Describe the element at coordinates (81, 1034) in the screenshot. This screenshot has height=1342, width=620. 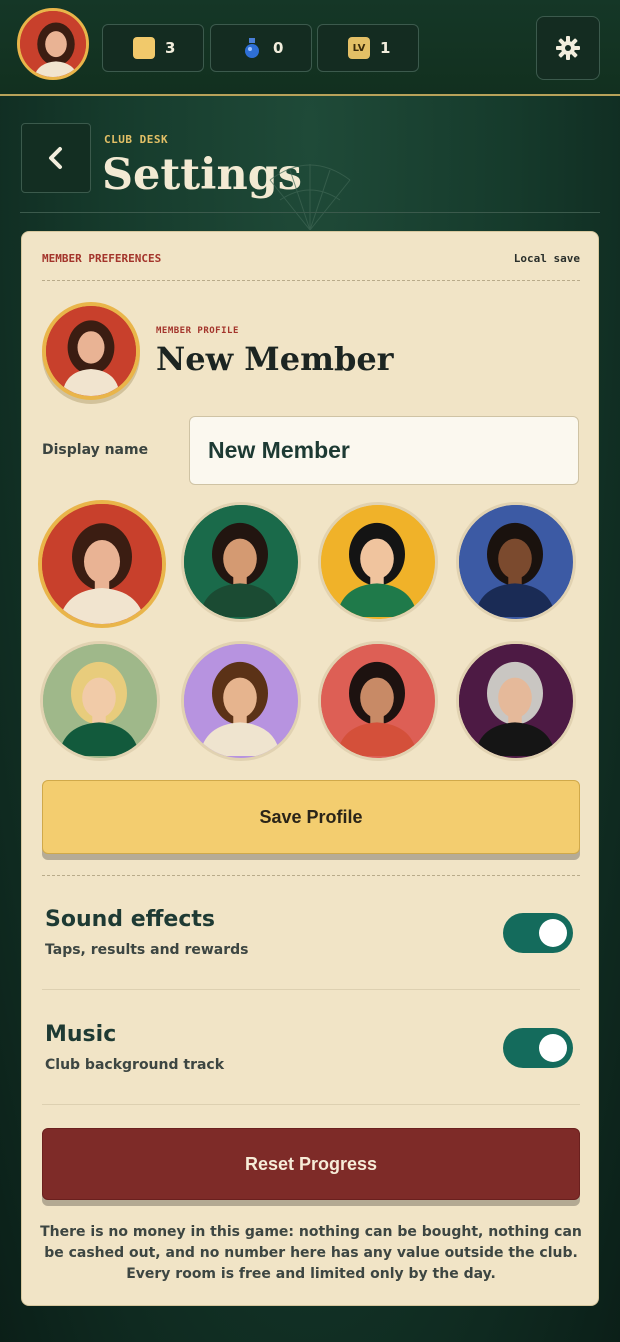
I see `music-title: Music` at that location.